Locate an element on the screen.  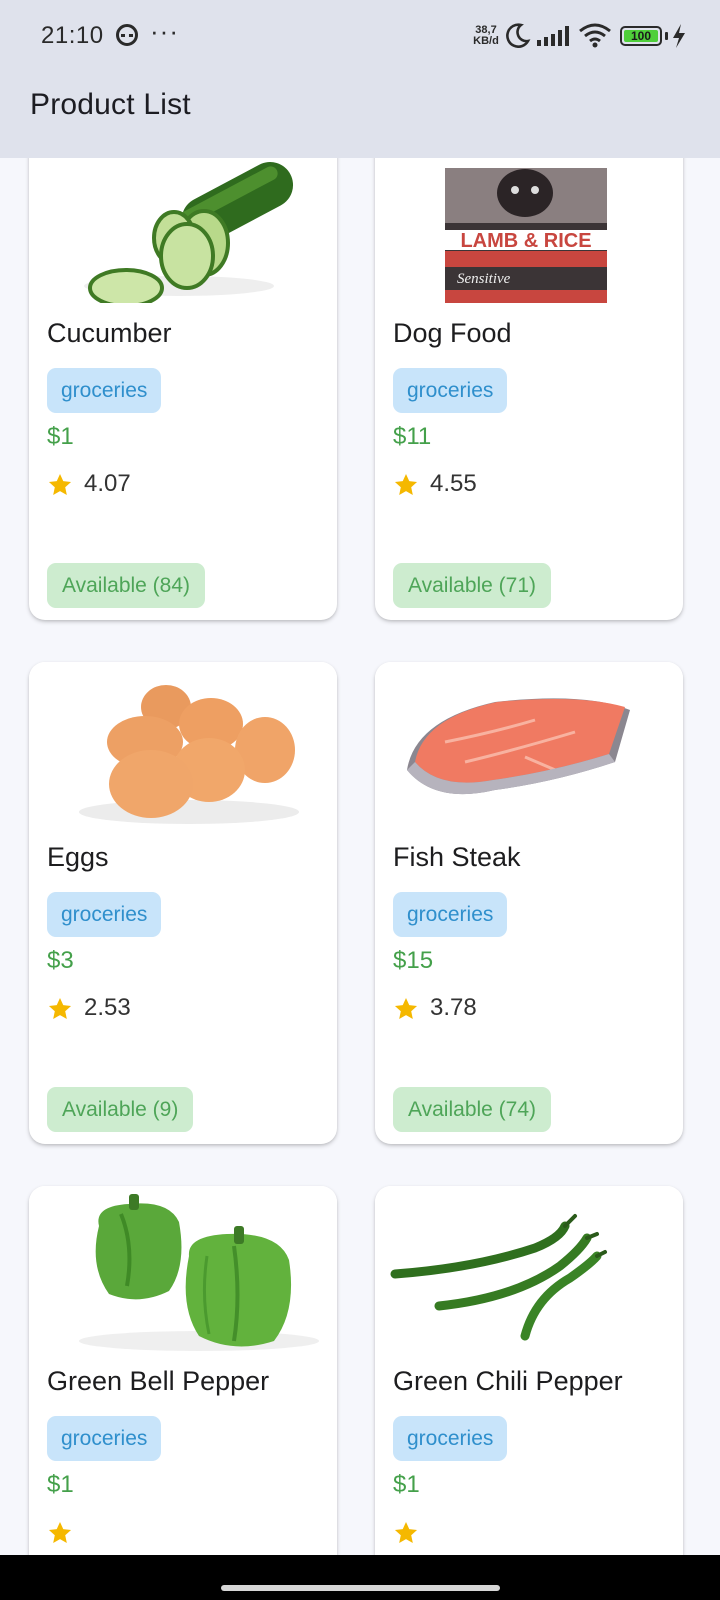
rating-value: 3.78 is located at coordinates (453, 1007).